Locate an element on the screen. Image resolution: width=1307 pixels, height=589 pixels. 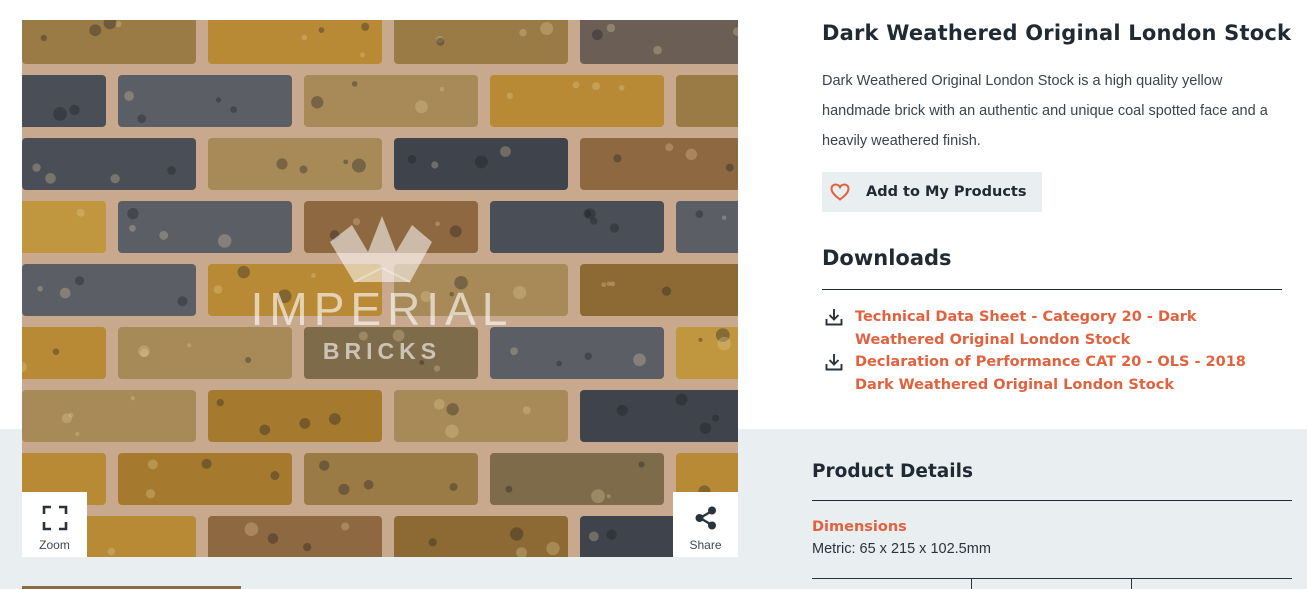
details-table-top-border is located at coordinates (1052, 578).